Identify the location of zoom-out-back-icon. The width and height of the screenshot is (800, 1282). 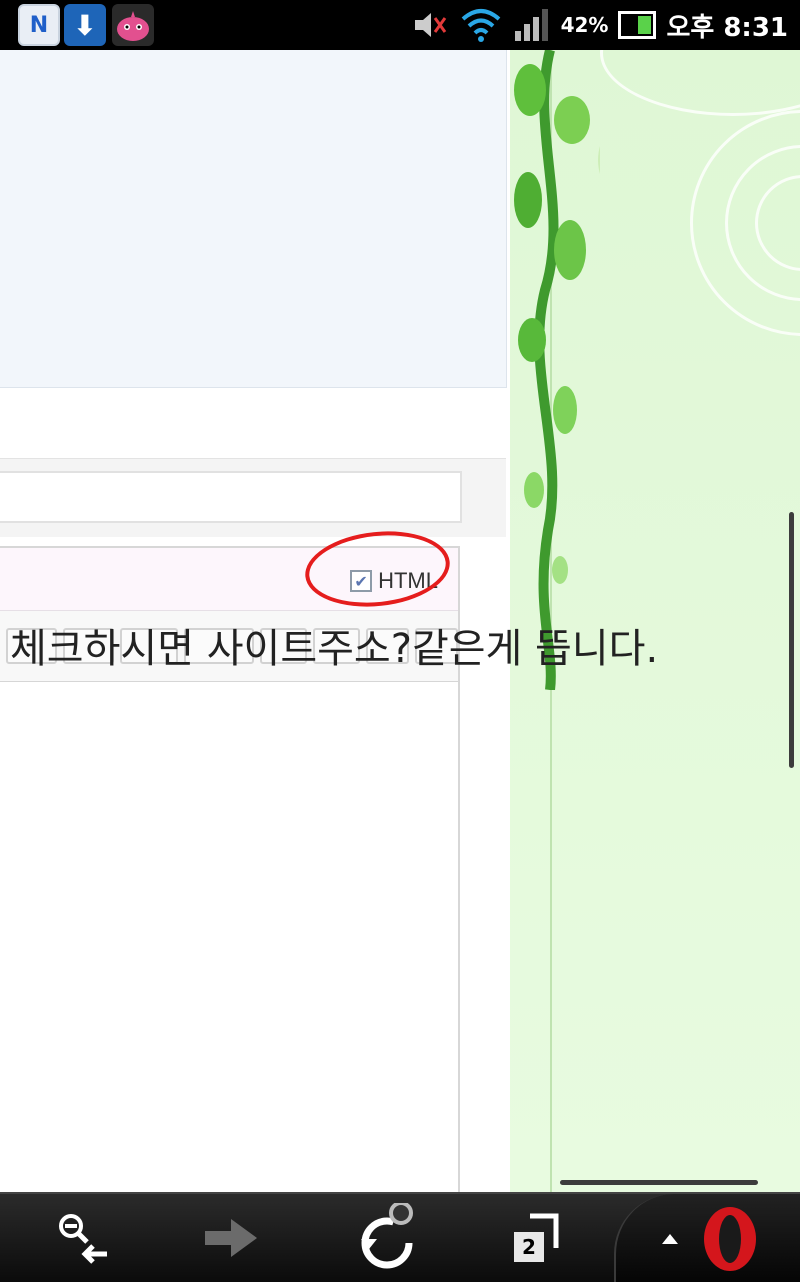
(83, 1239).